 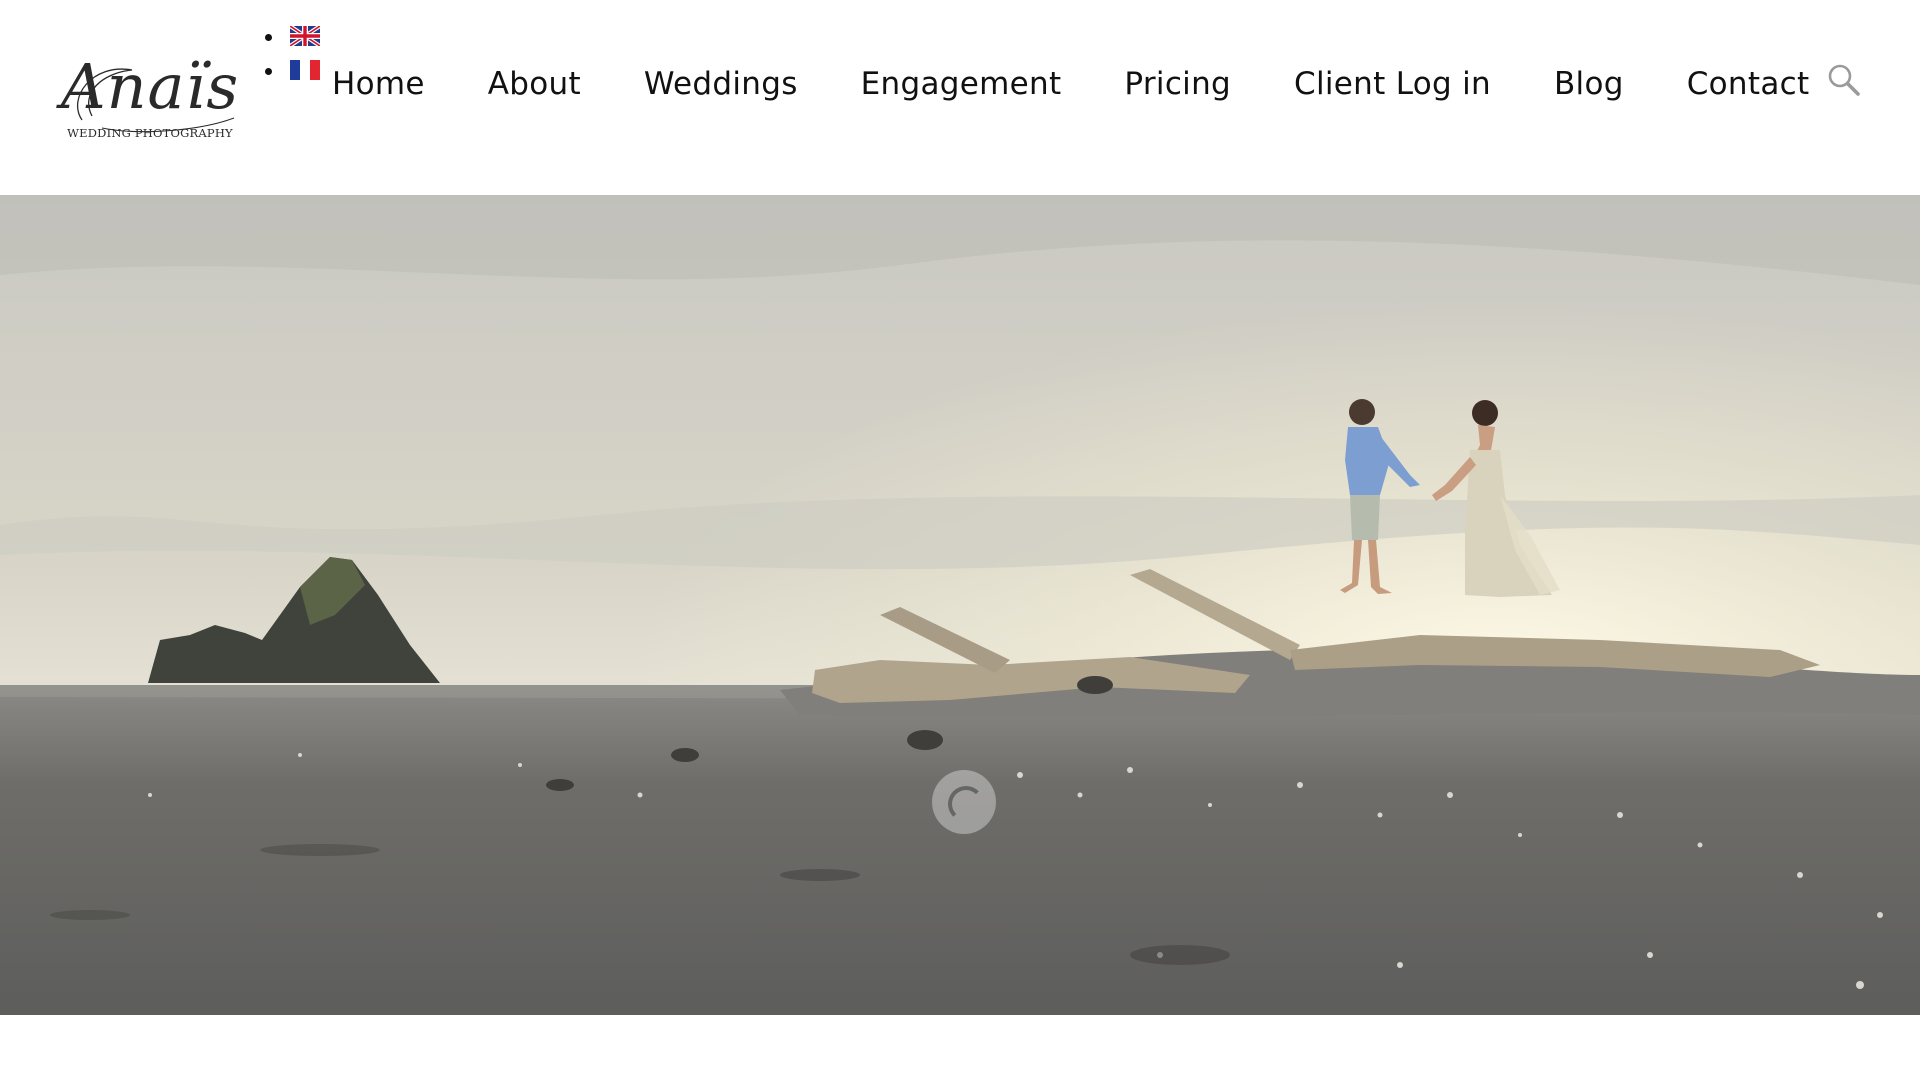 What do you see at coordinates (1392, 84) in the screenshot?
I see `nav-client-log-in: Client Log in` at bounding box center [1392, 84].